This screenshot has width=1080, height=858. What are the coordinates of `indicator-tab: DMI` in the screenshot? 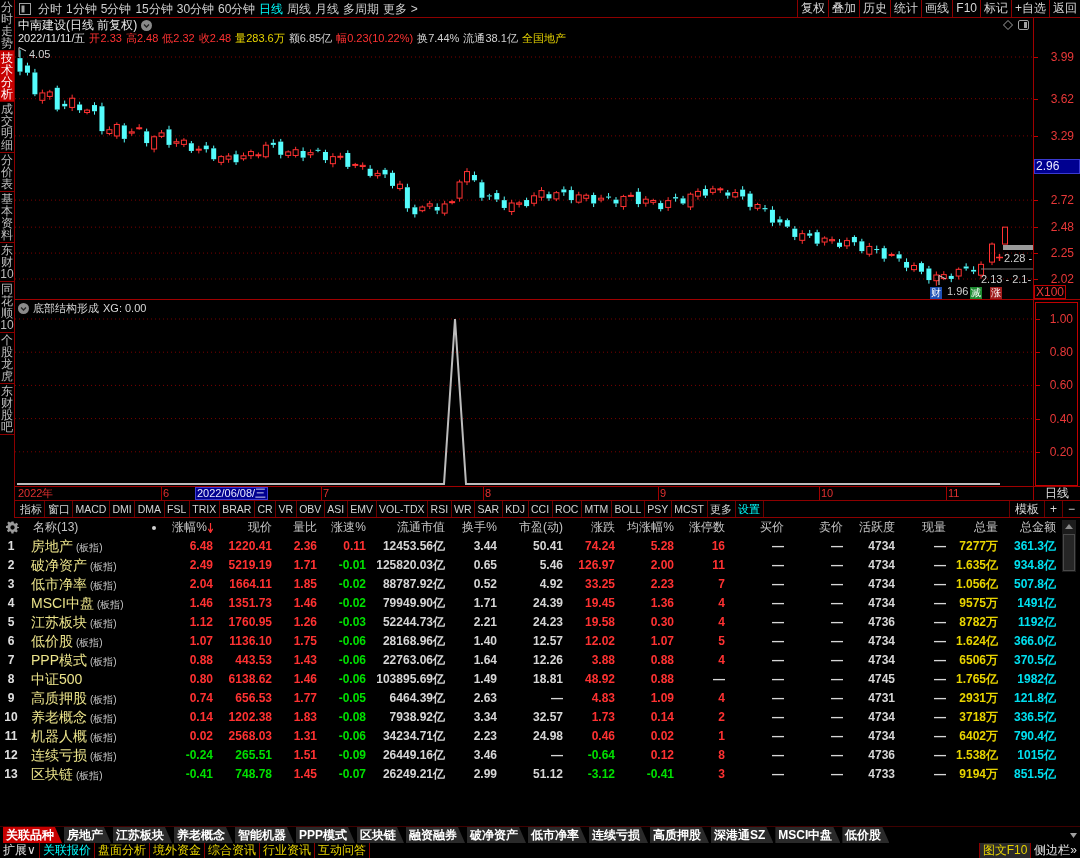 It's located at (122, 509).